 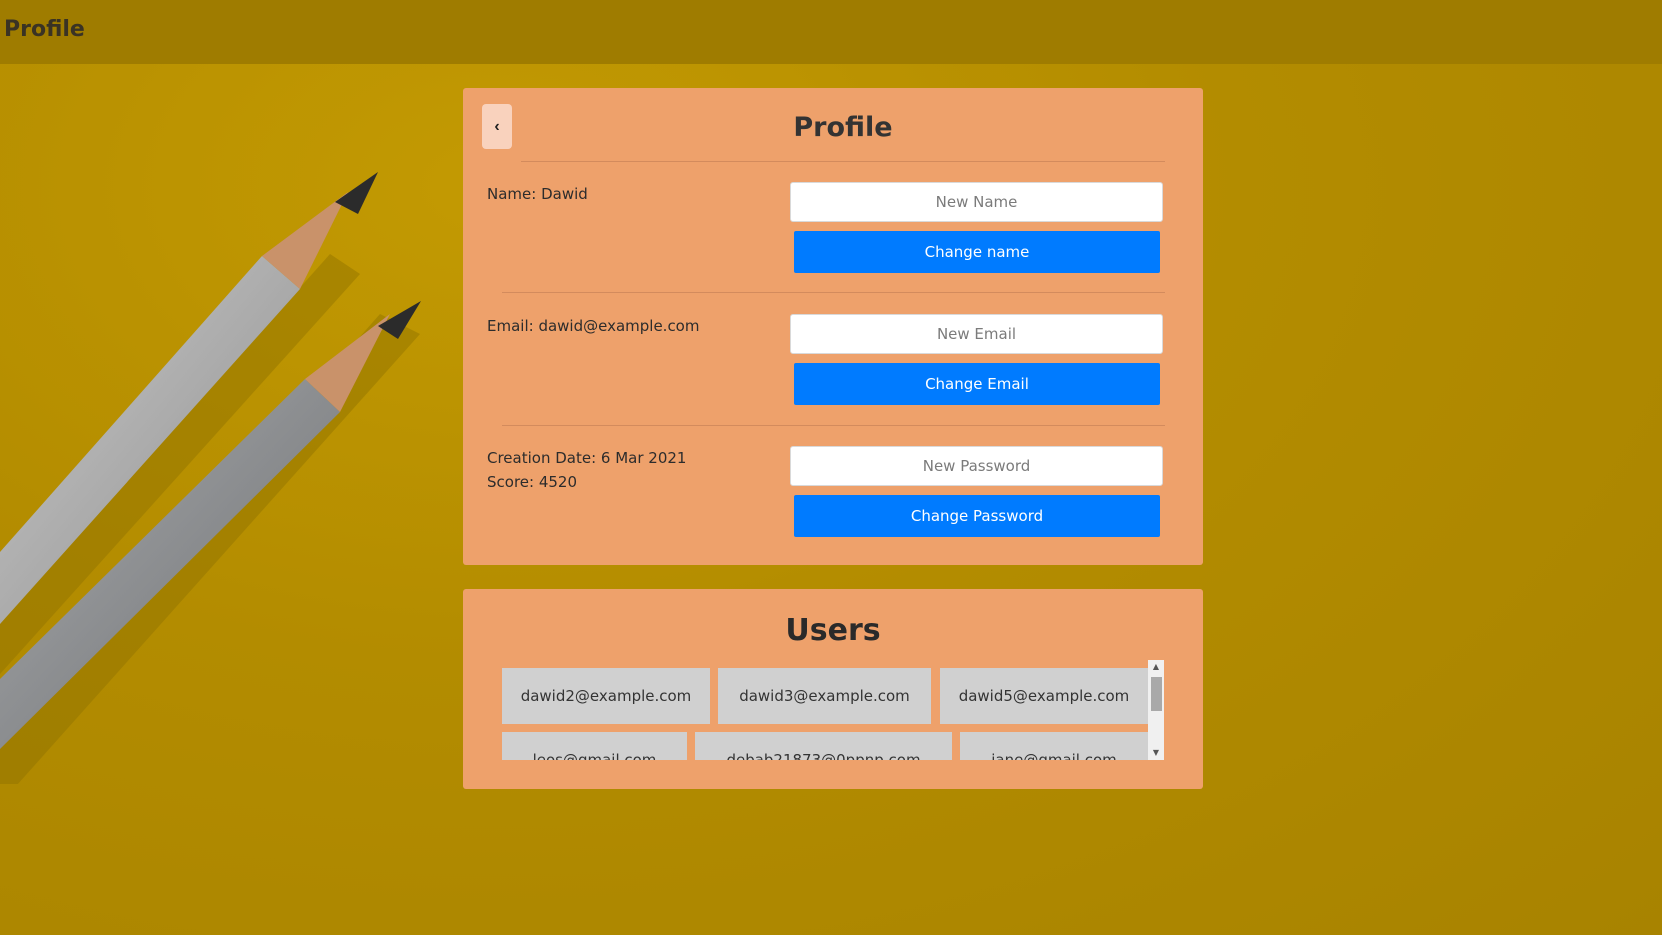 I want to click on change-name-button: Change name, so click(x=977, y=252).